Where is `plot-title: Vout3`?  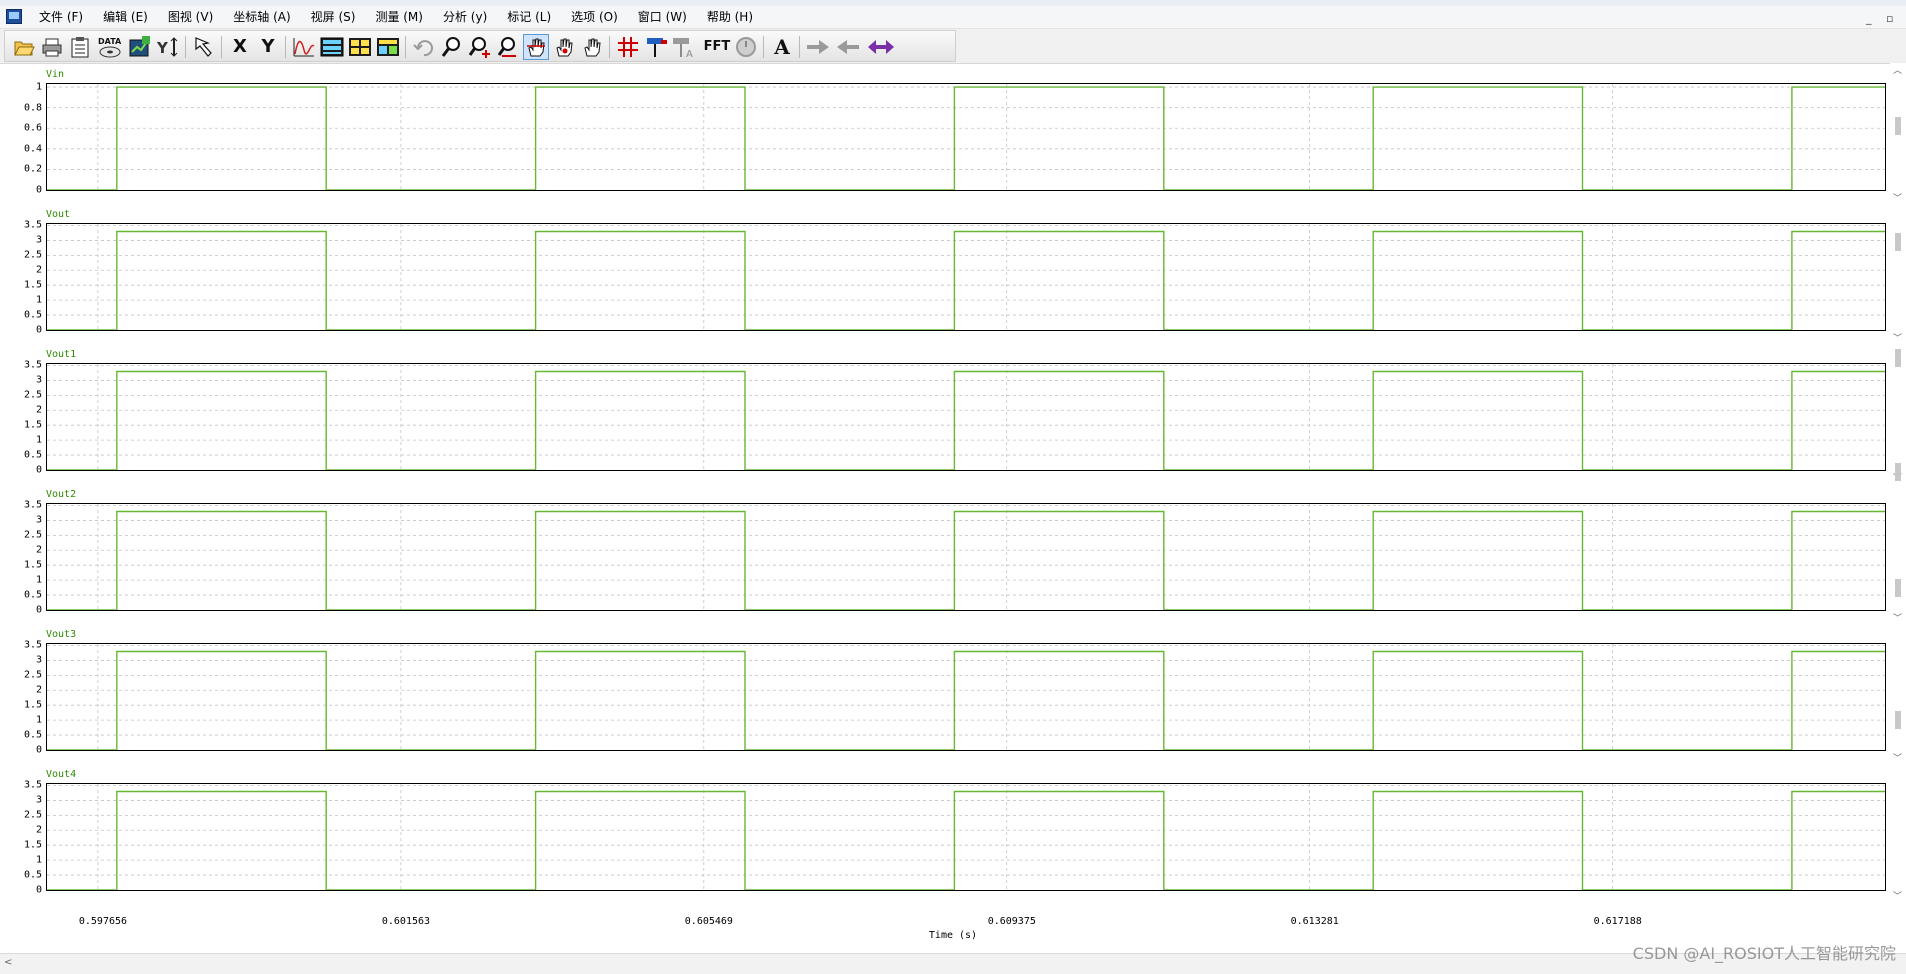
plot-title: Vout3 is located at coordinates (61, 634).